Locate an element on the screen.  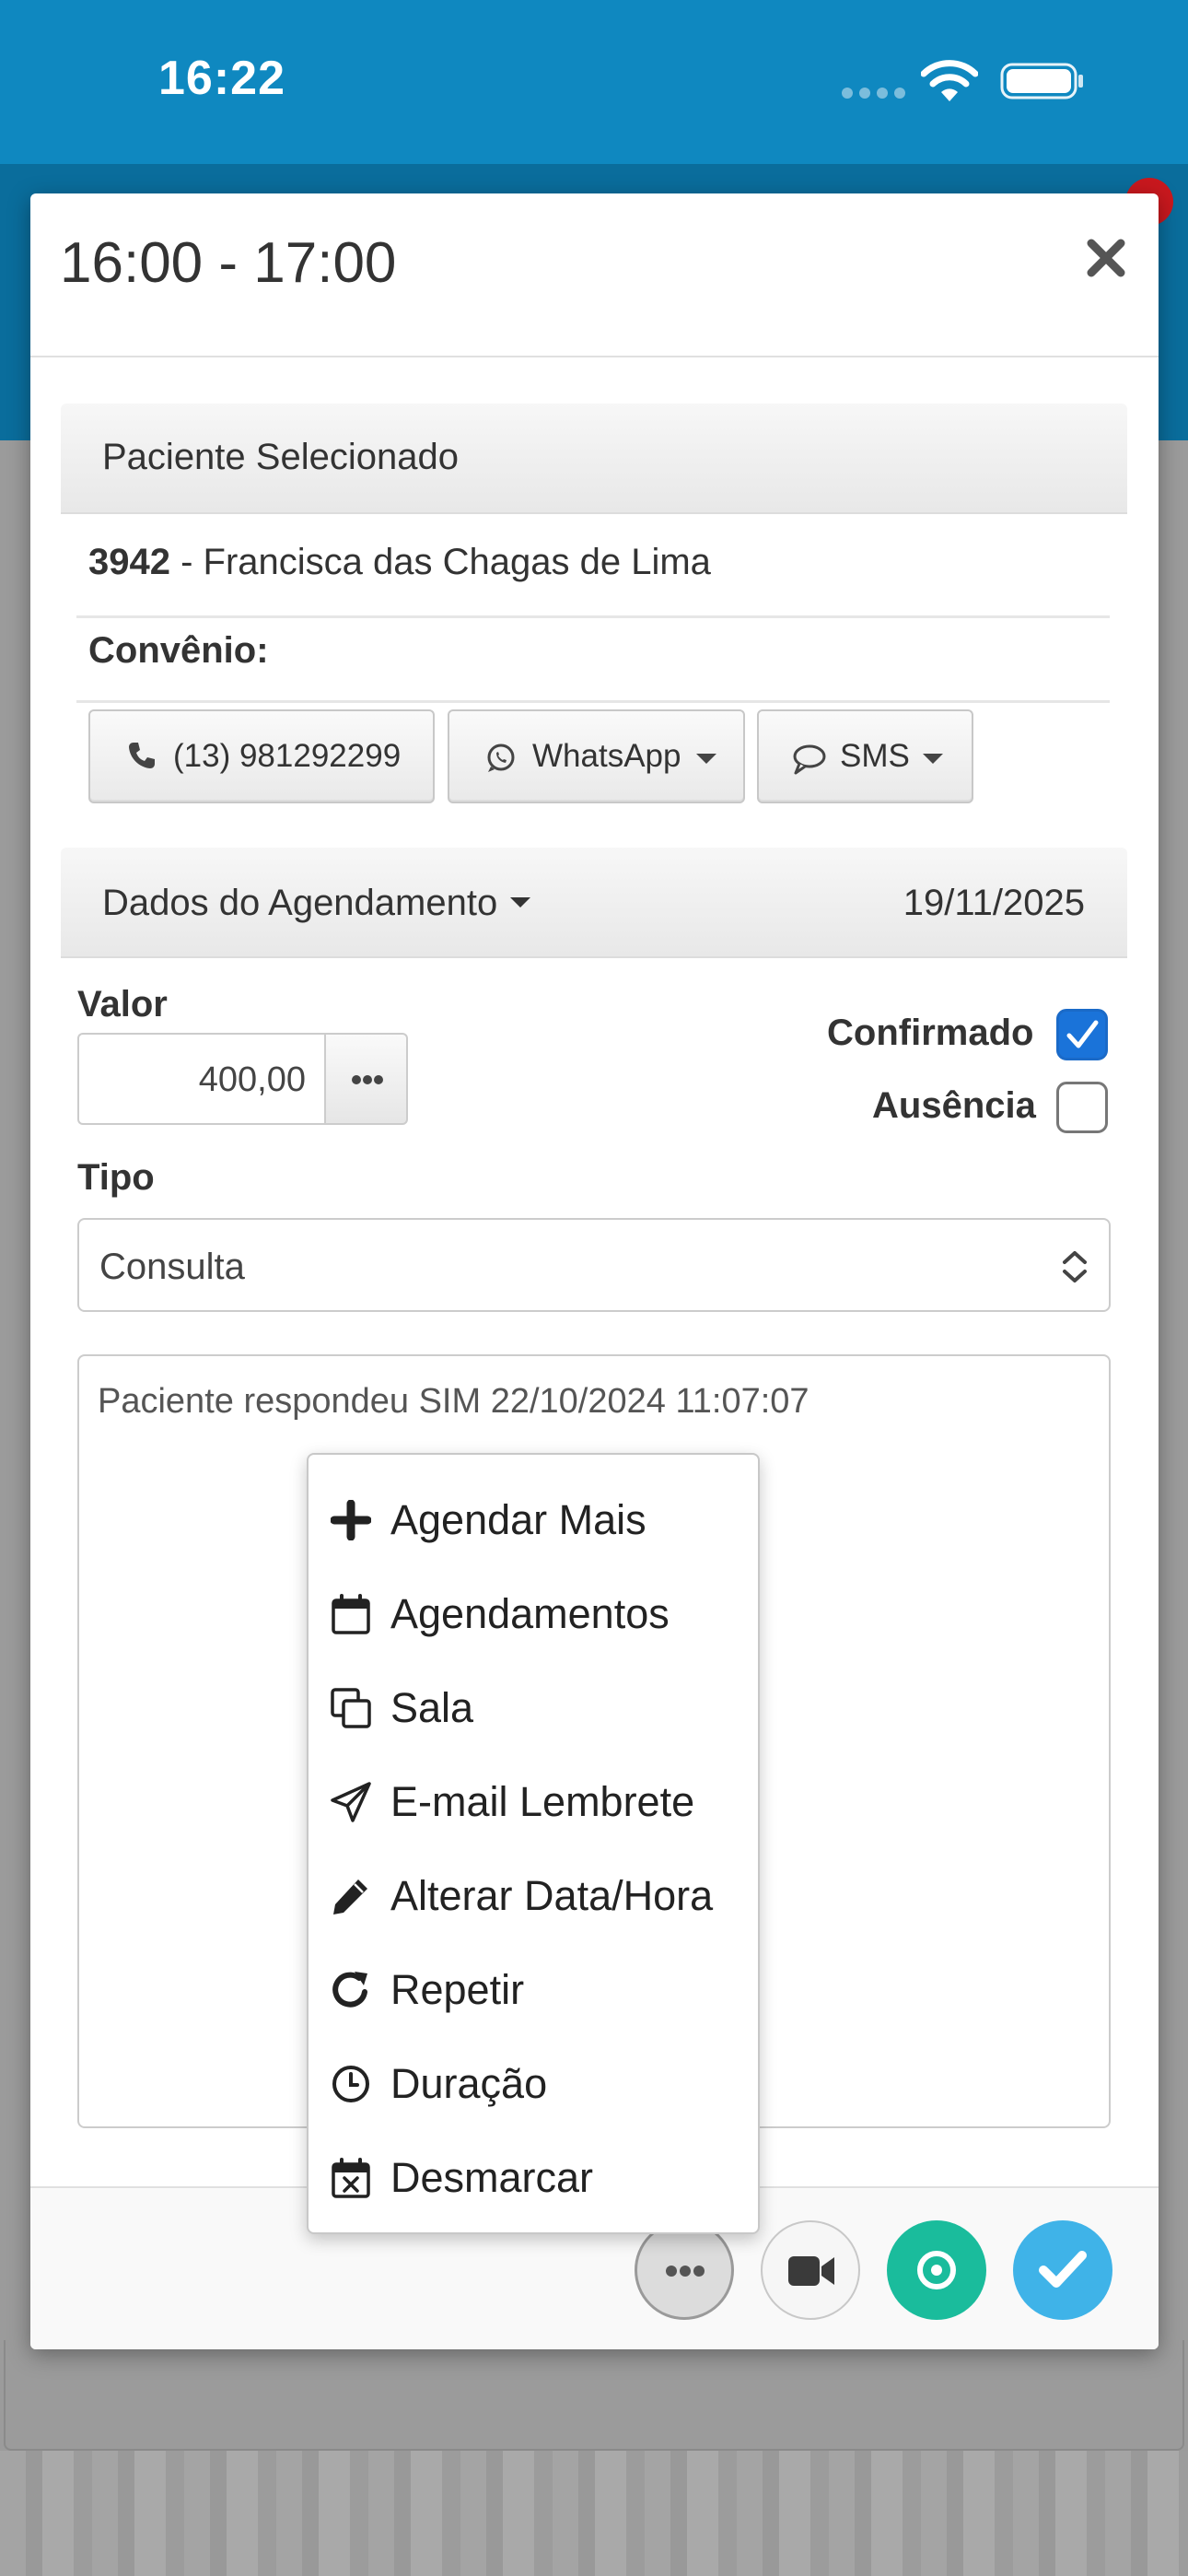
schedule-panel-title-text: Dados do Agendamento is located at coordinates (300, 903).